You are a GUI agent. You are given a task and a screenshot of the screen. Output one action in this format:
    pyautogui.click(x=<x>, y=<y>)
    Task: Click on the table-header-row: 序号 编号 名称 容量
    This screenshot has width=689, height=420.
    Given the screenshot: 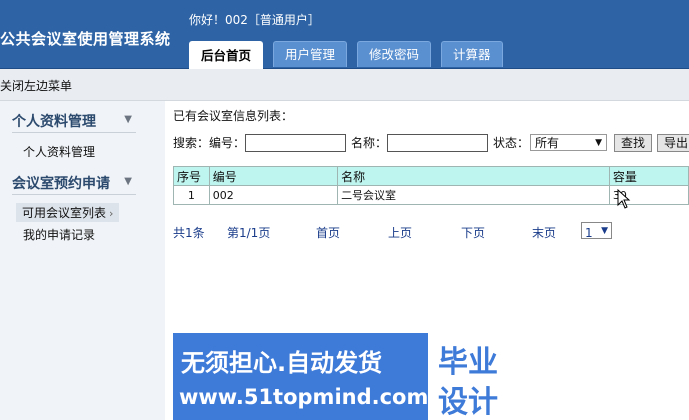 What is the action you would take?
    pyautogui.click(x=431, y=176)
    